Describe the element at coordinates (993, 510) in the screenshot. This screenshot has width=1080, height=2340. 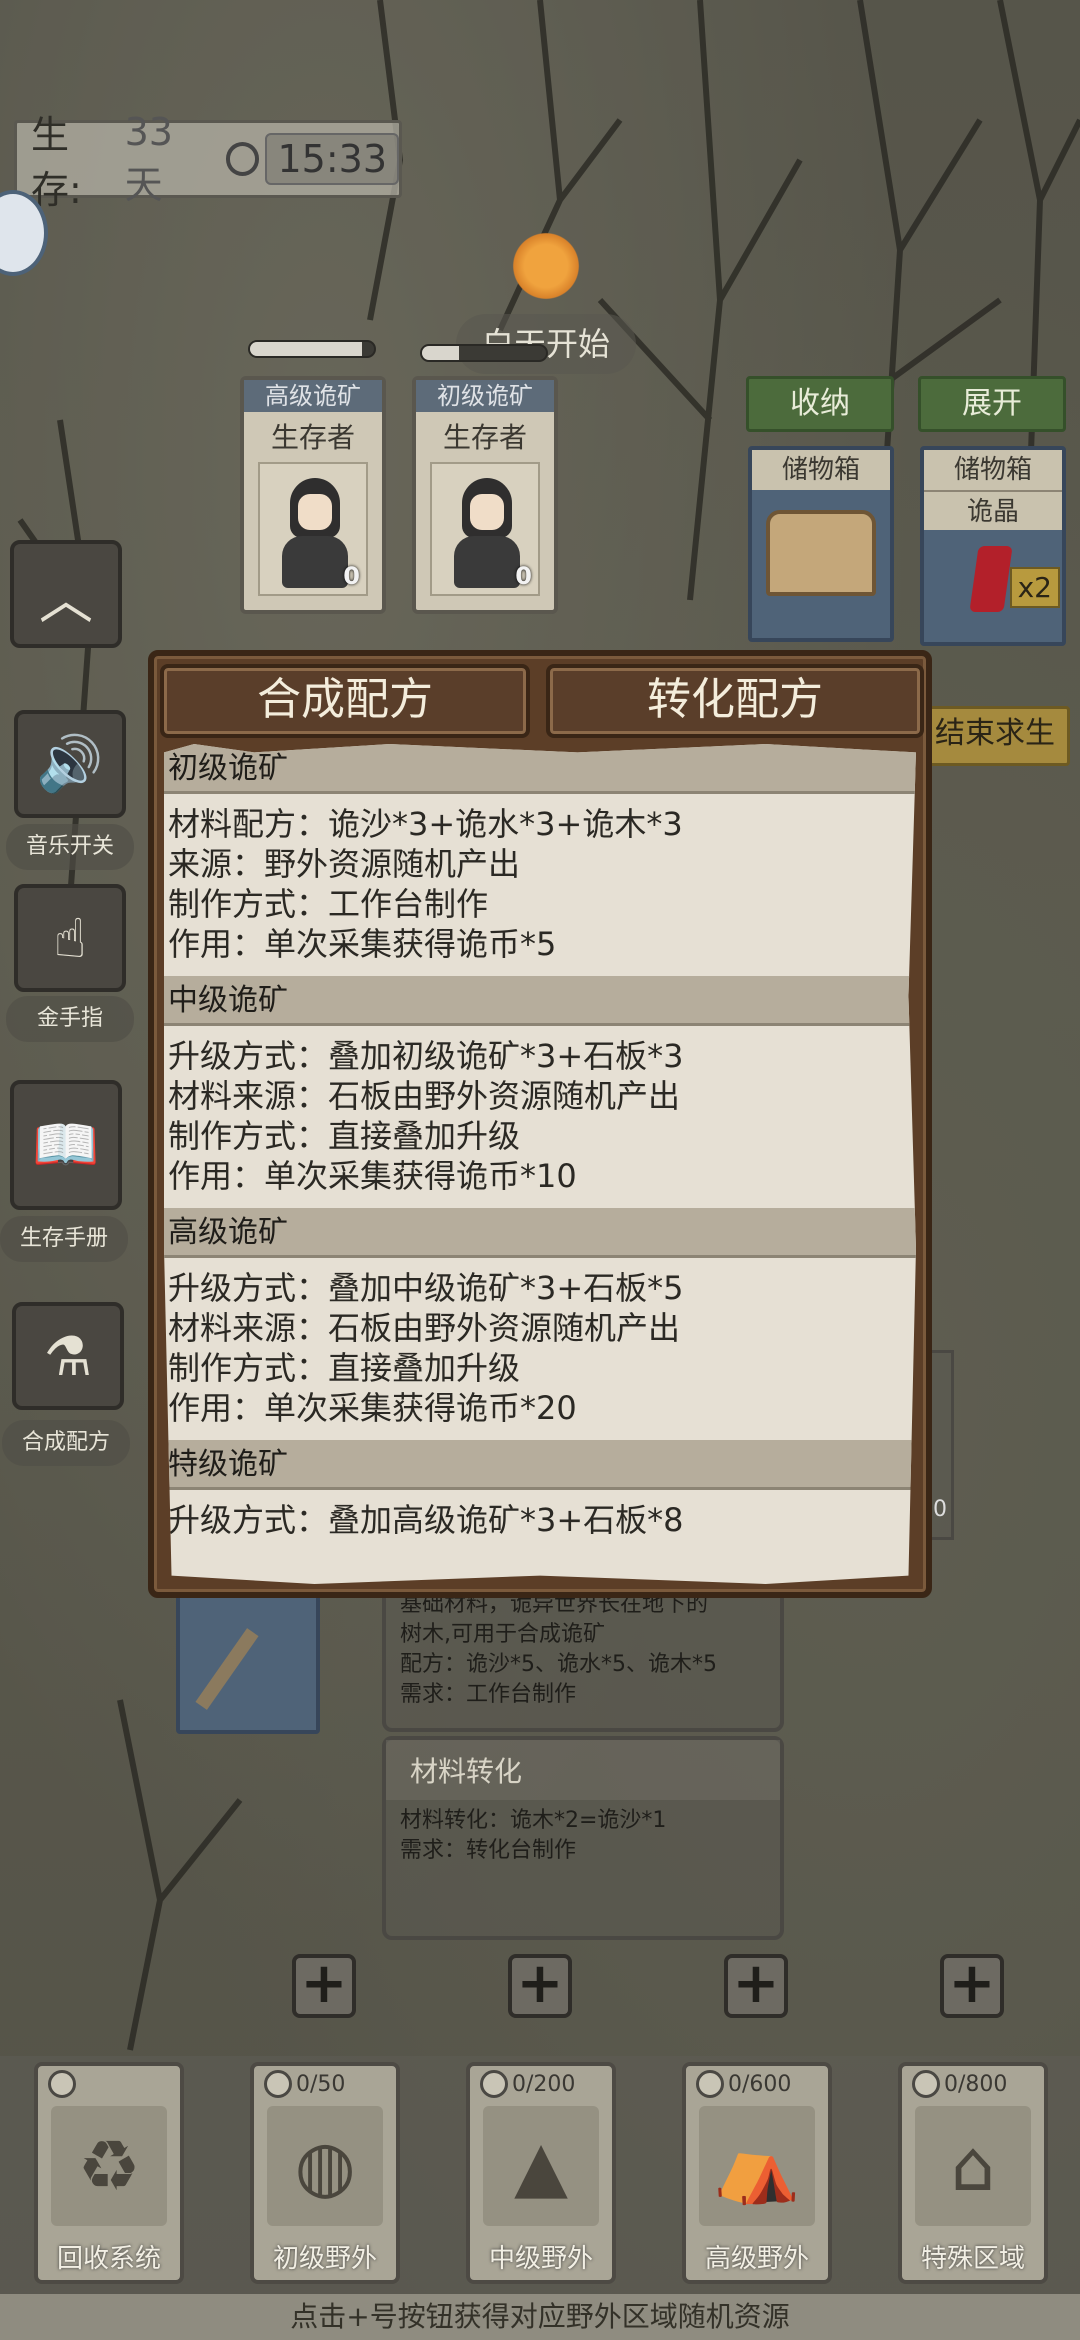
I see `storage-item-name: 诡晶` at that location.